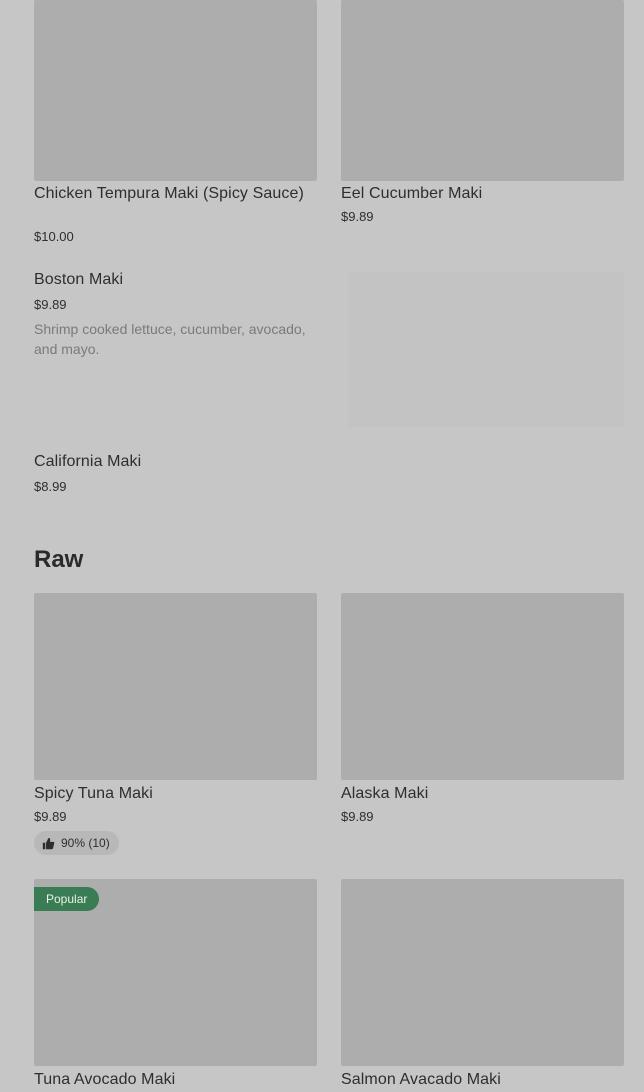  What do you see at coordinates (59, 559) in the screenshot?
I see `section-title-raw: Raw` at bounding box center [59, 559].